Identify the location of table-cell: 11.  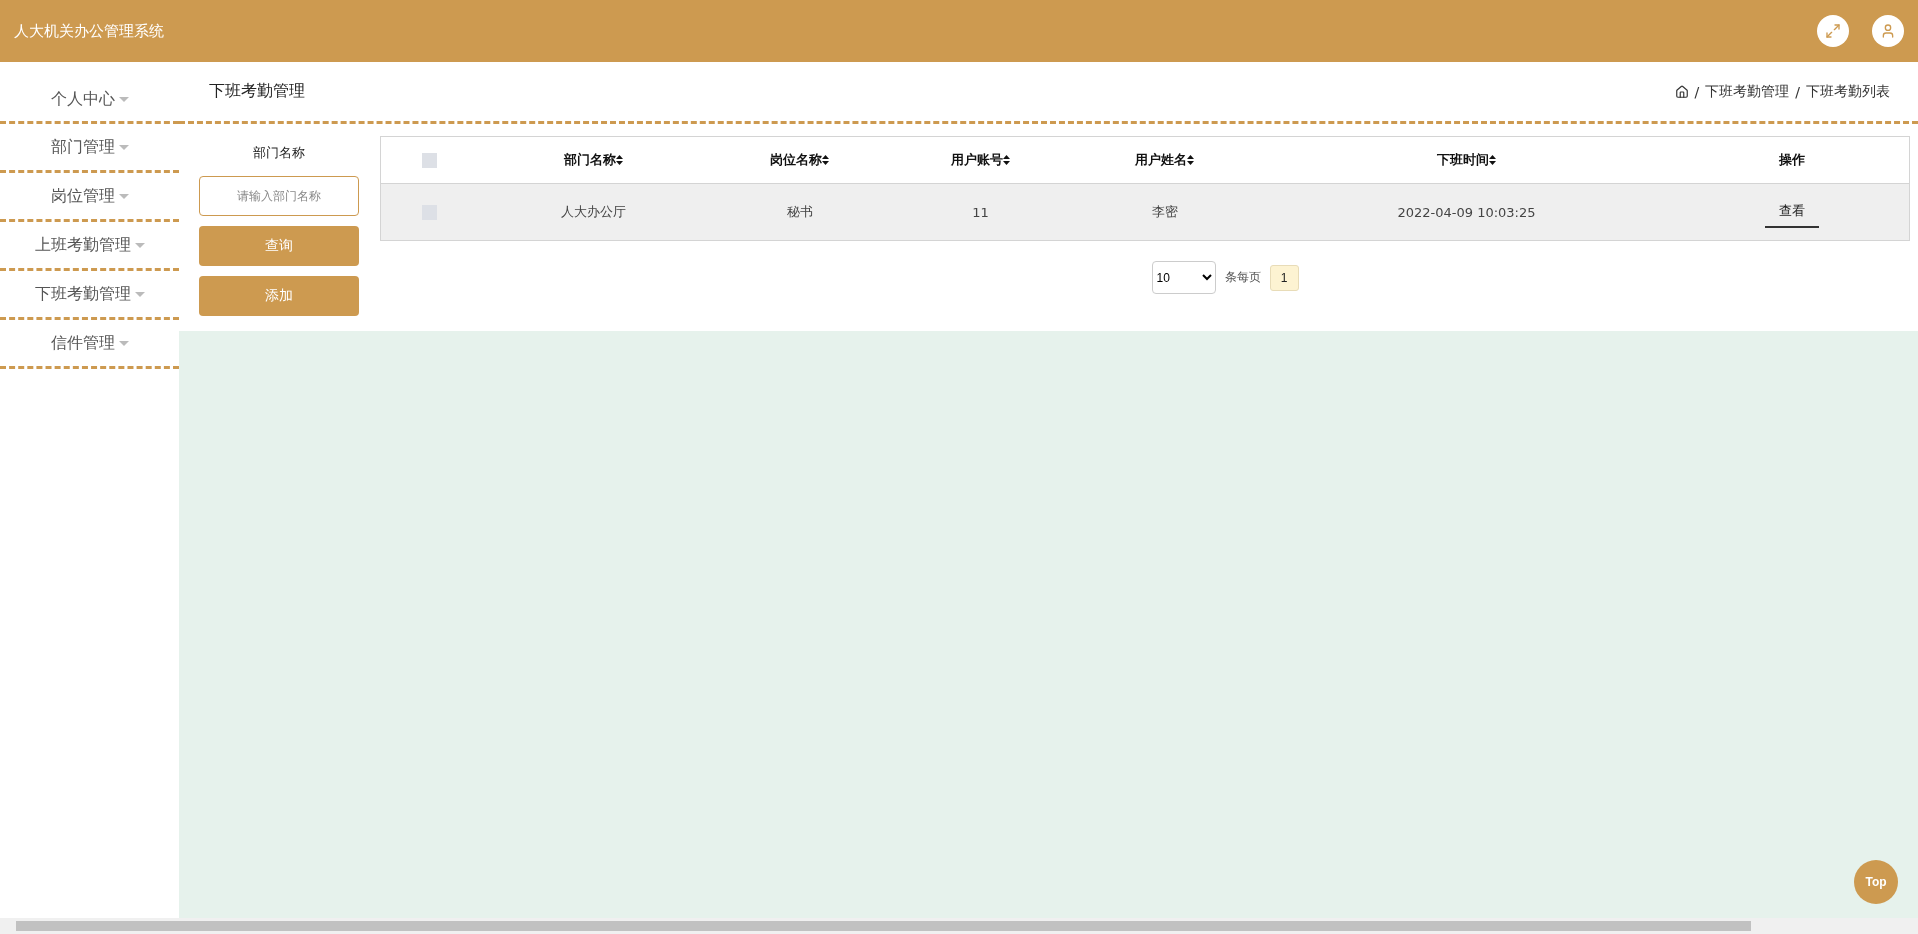
(980, 212).